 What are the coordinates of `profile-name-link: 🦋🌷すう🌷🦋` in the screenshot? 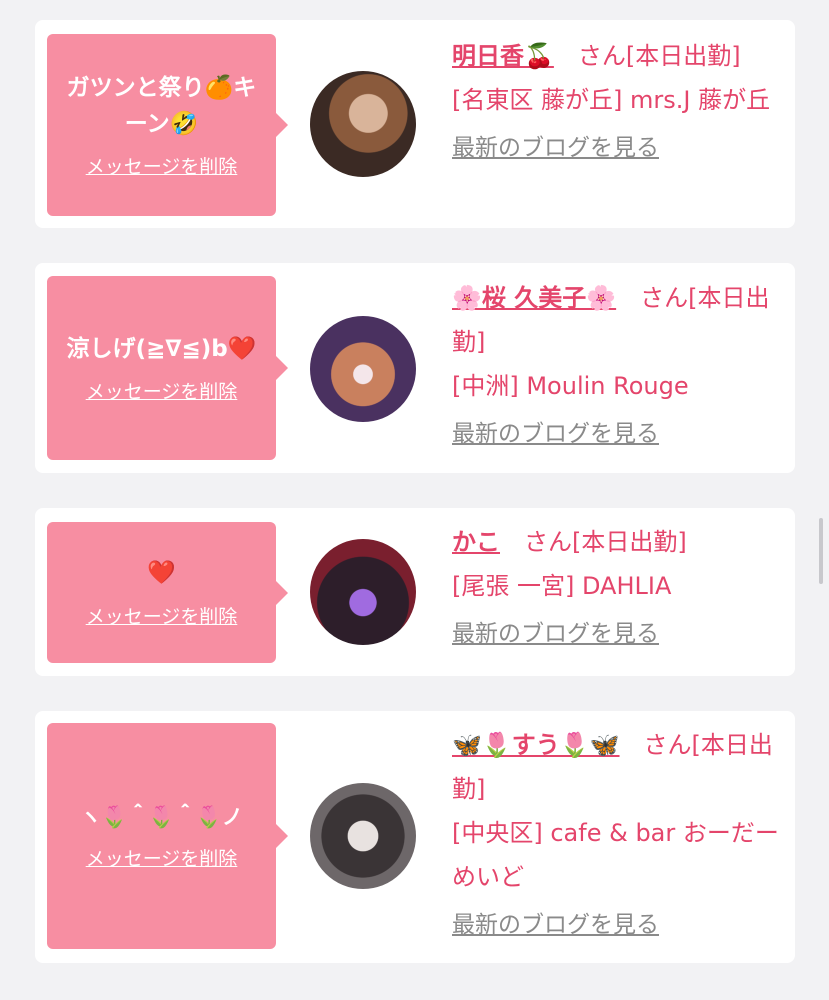 It's located at (536, 745).